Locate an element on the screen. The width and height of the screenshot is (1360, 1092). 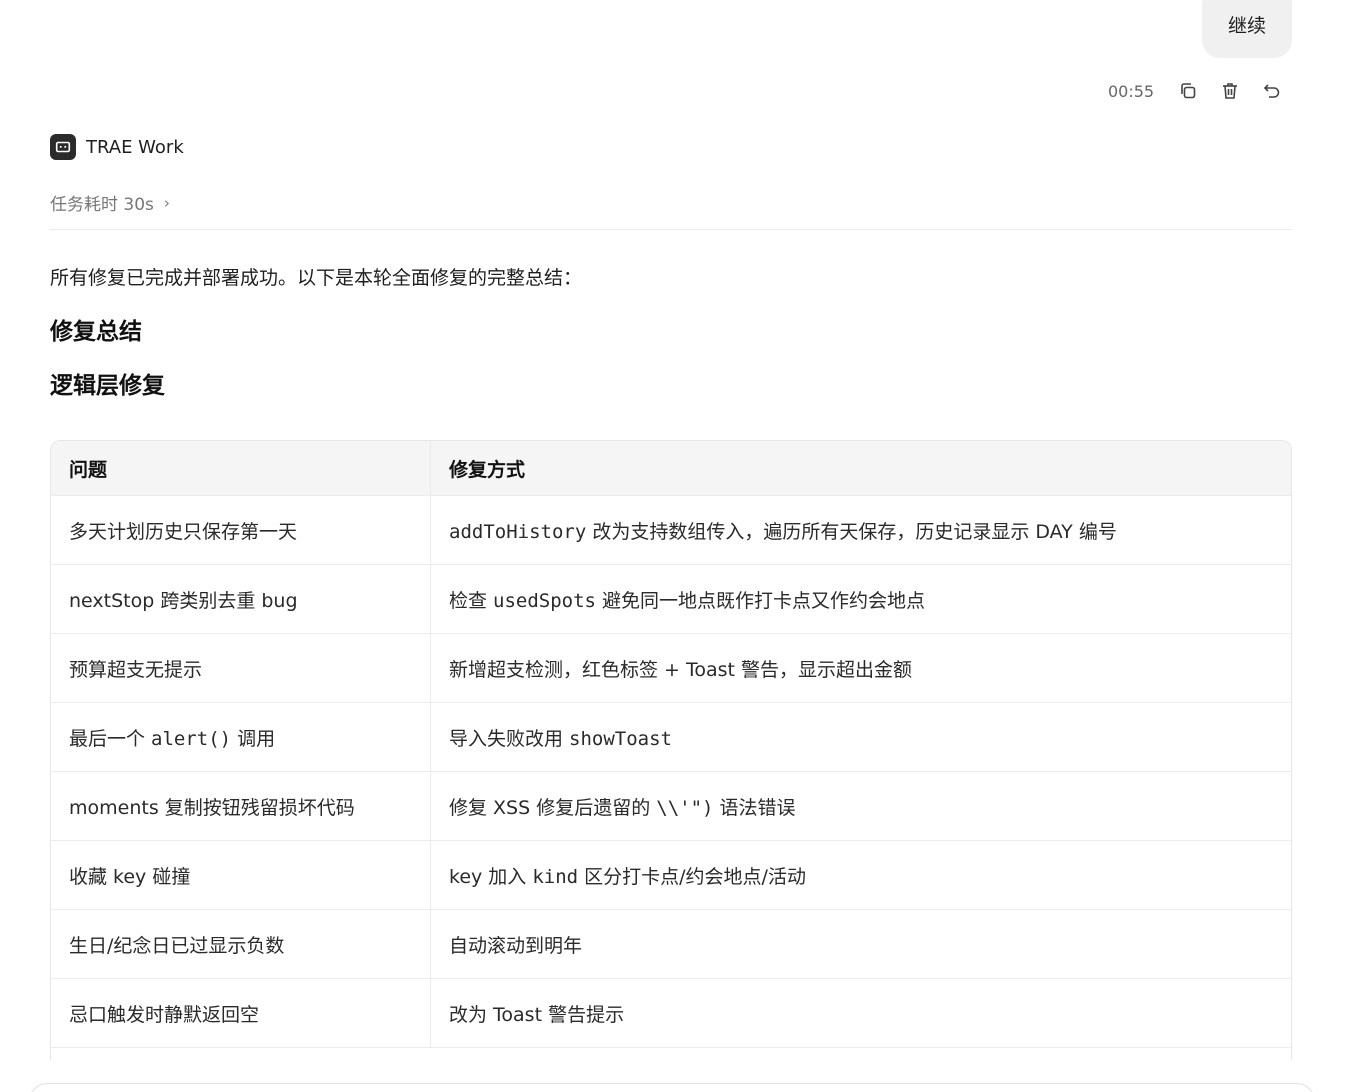
task-duration-label: 任务耗时 30s is located at coordinates (102, 205).